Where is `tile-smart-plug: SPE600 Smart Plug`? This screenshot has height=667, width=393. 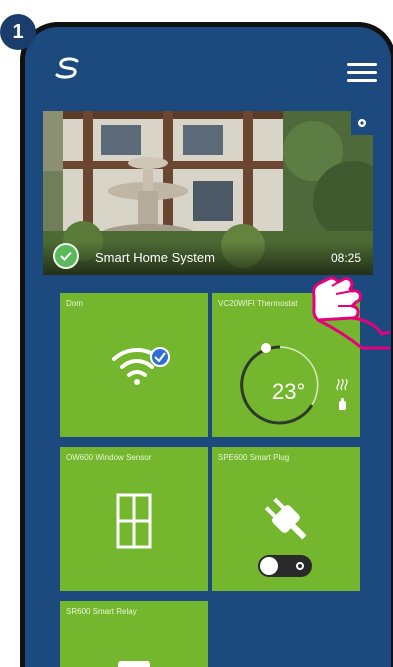 tile-smart-plug: SPE600 Smart Plug is located at coordinates (286, 519).